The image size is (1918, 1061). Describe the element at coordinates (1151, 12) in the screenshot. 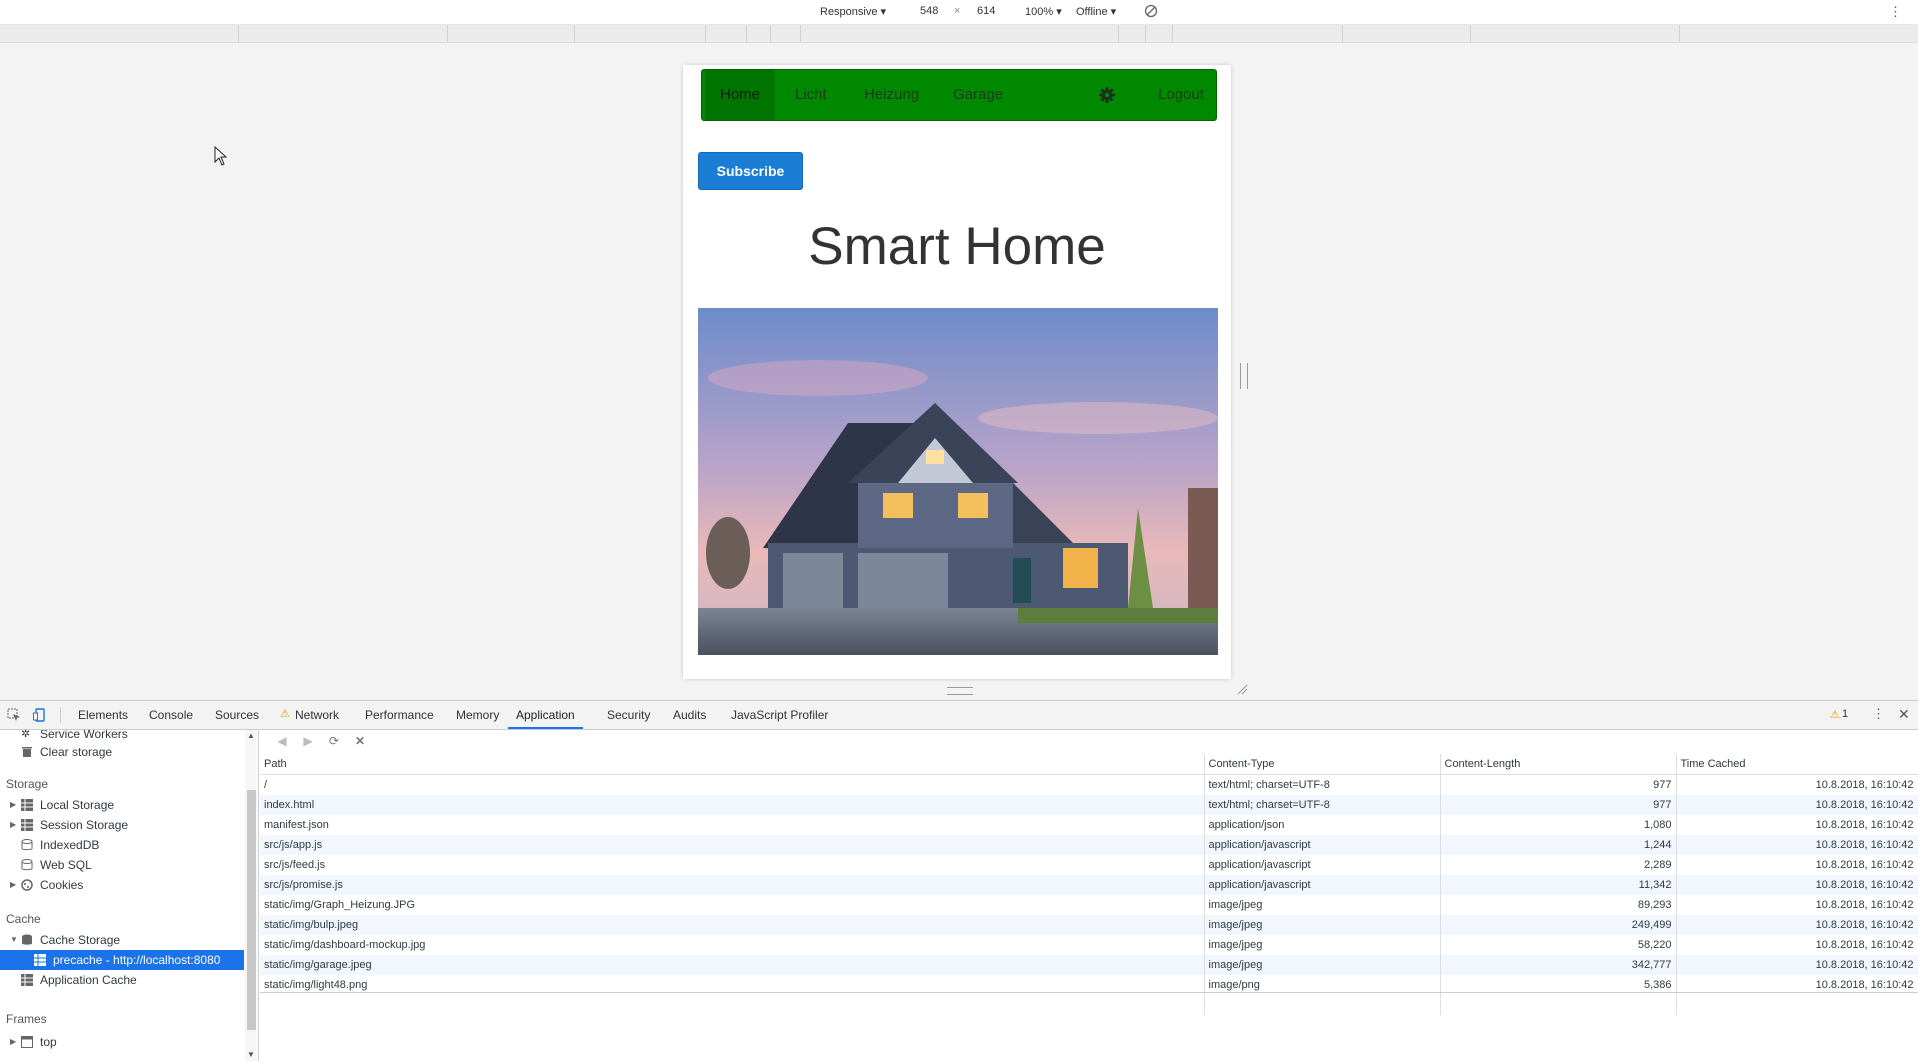

I see `rotate-icon` at that location.